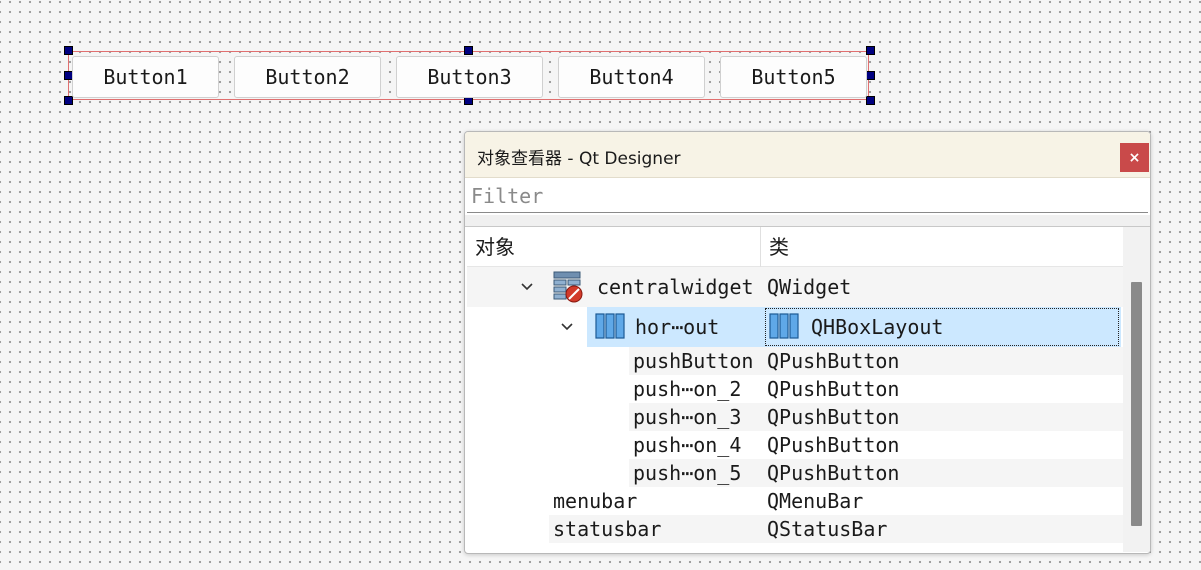 This screenshot has height=570, width=1201. I want to click on canvas-button-5: Button5, so click(793, 77).